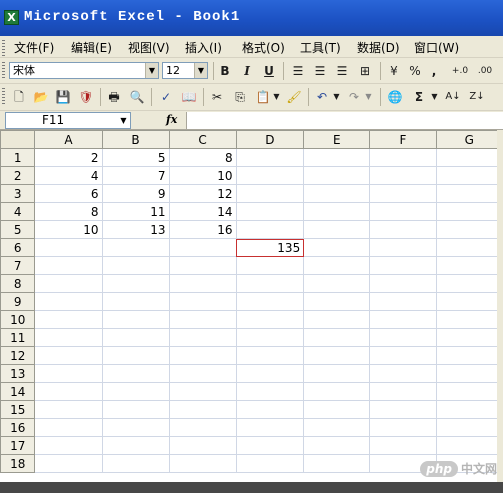 The height and width of the screenshot is (493, 503). What do you see at coordinates (469, 319) in the screenshot?
I see `cell-g10` at bounding box center [469, 319].